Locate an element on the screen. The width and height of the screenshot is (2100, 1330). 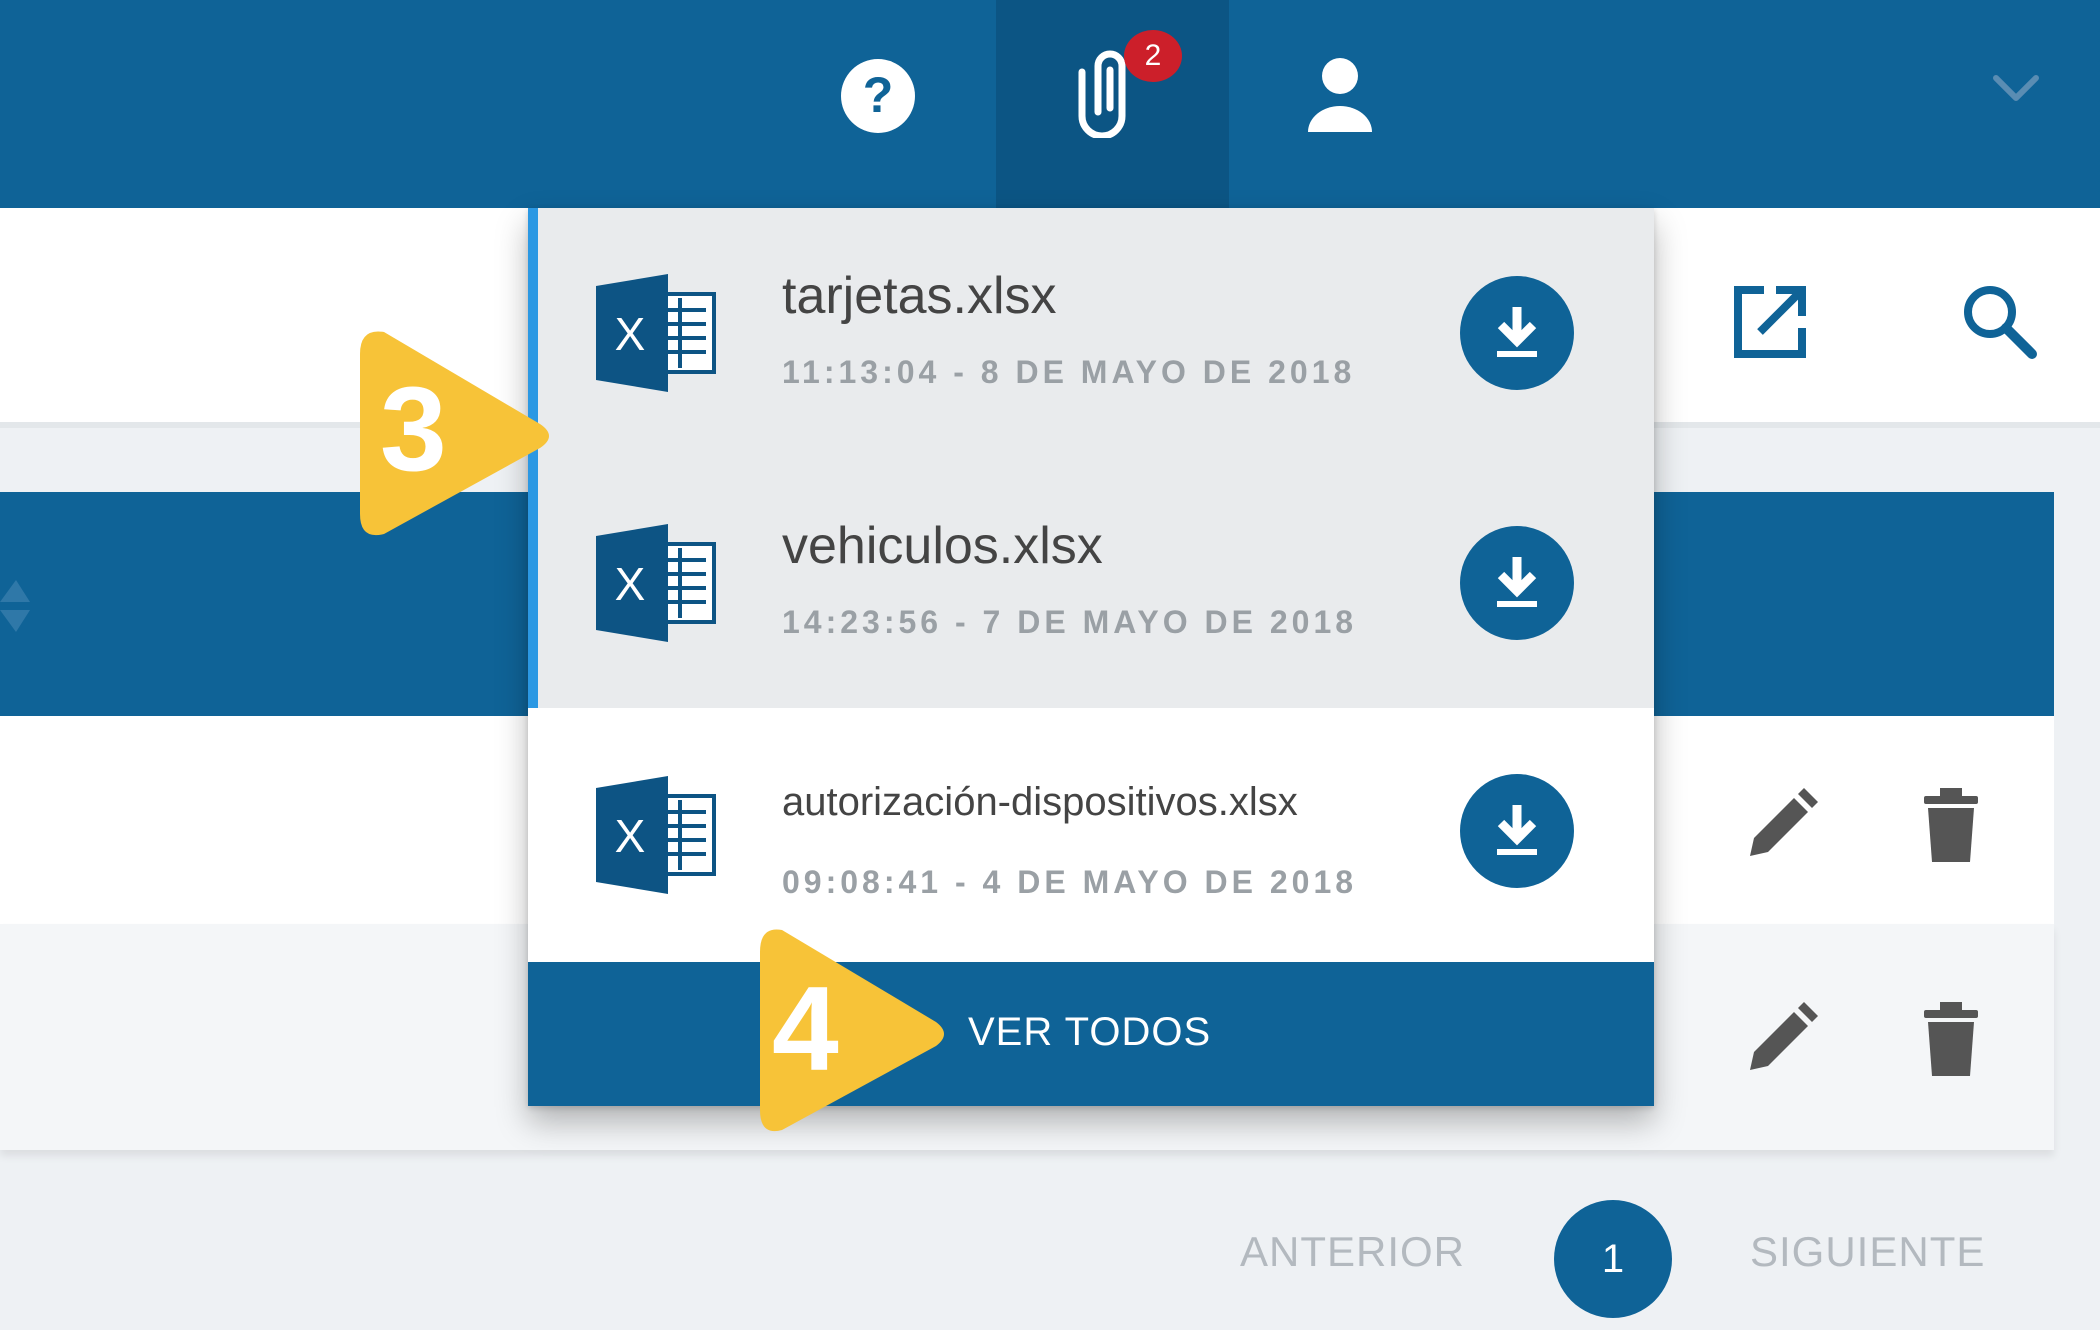
next-page-button: SIGUIENTE is located at coordinates (1867, 1252).